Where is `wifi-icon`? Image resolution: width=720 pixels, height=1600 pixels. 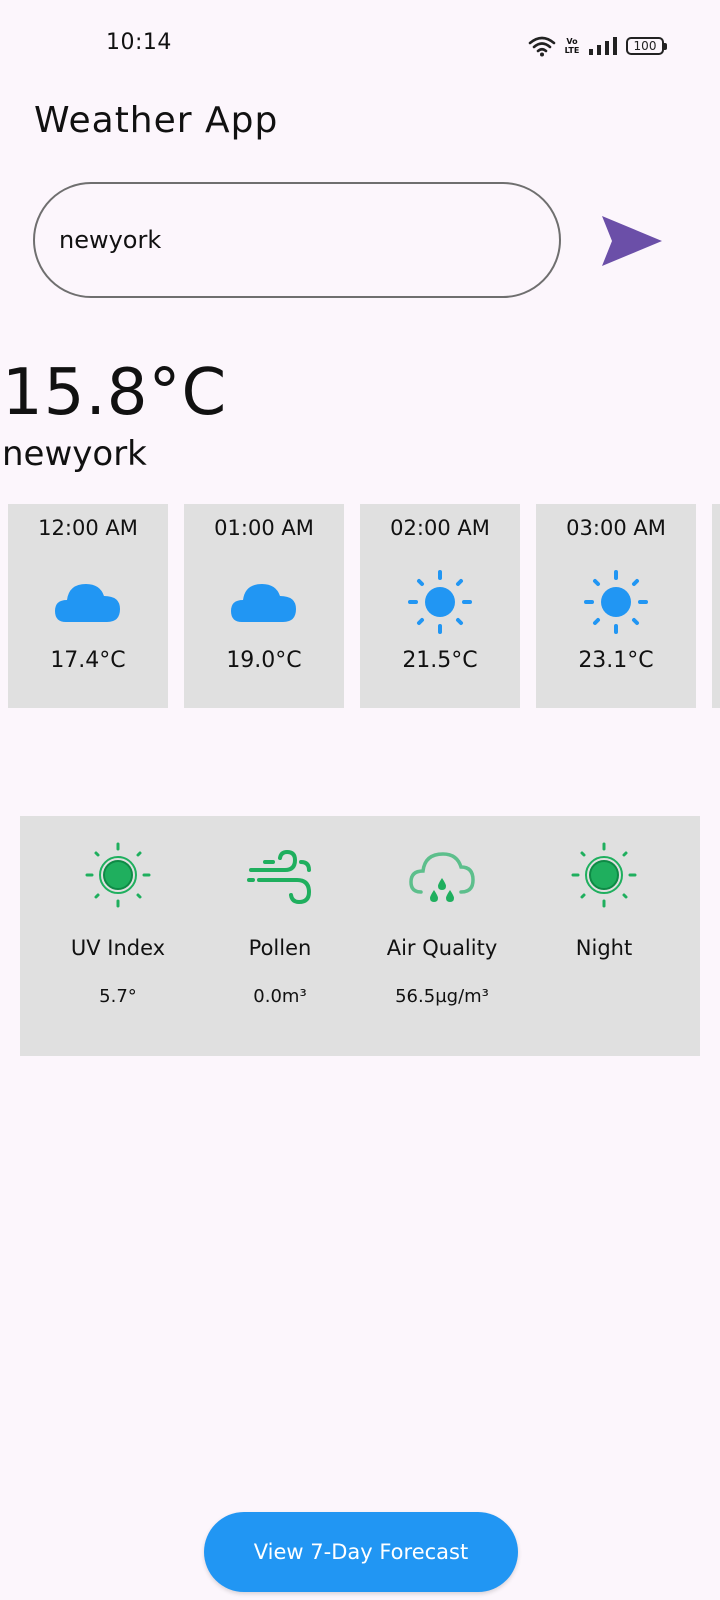
wifi-icon is located at coordinates (542, 46).